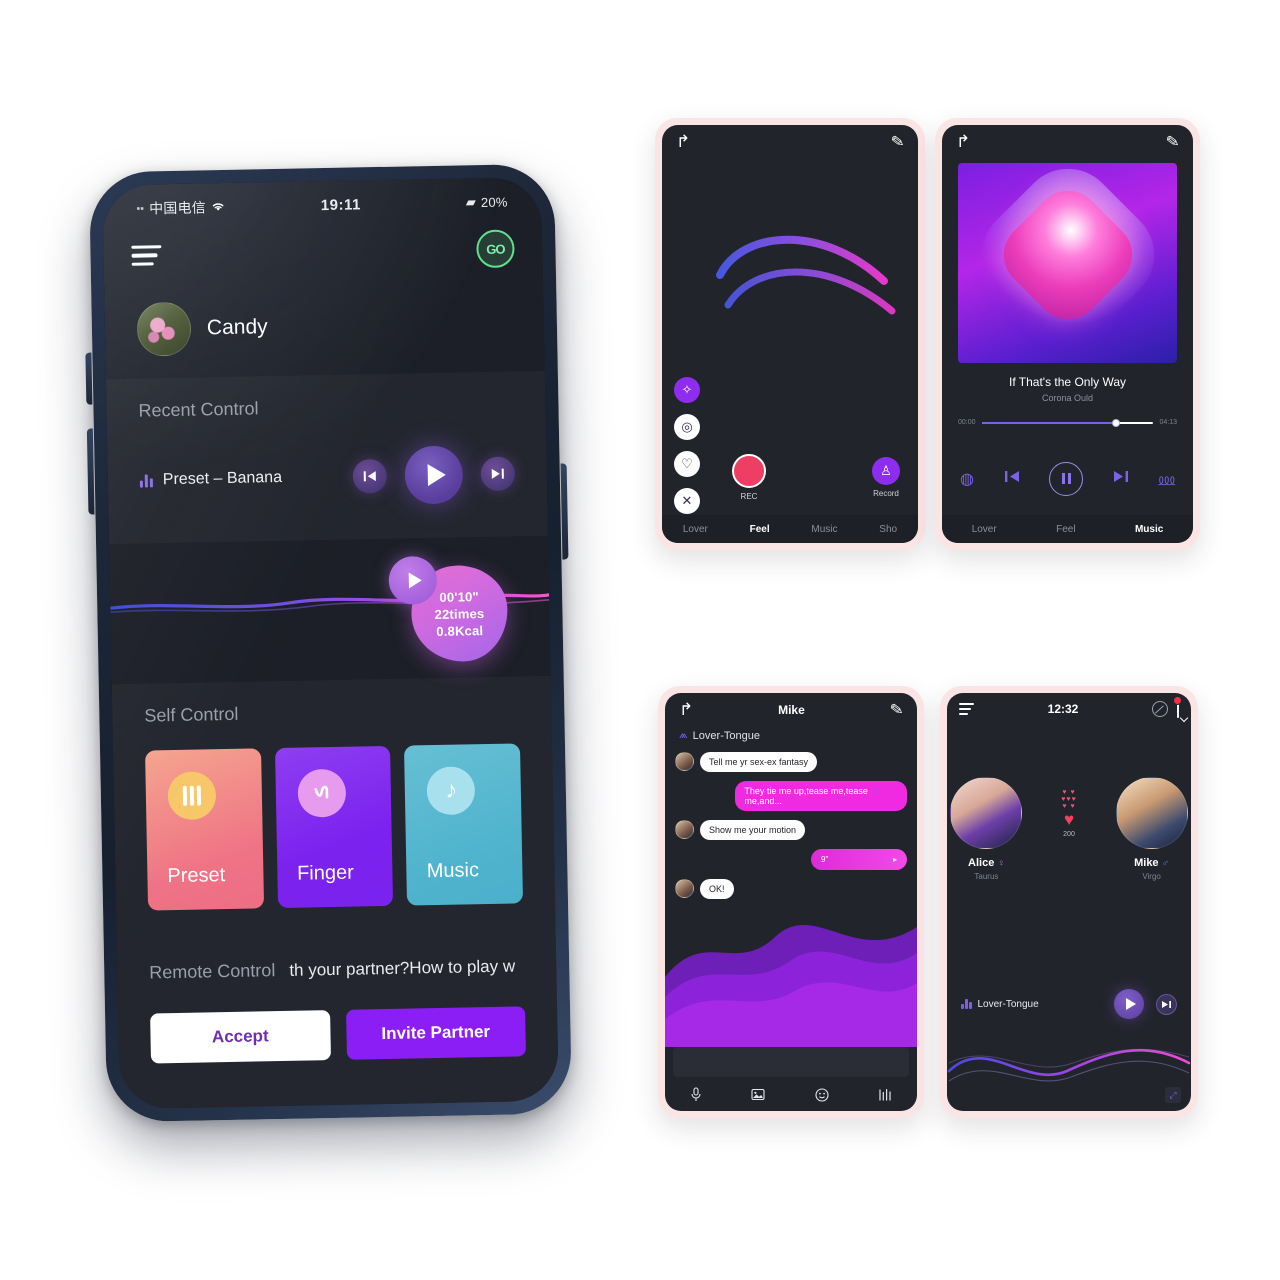 This screenshot has width=1280, height=1280. Describe the element at coordinates (758, 1096) in the screenshot. I see `image-icon` at that location.